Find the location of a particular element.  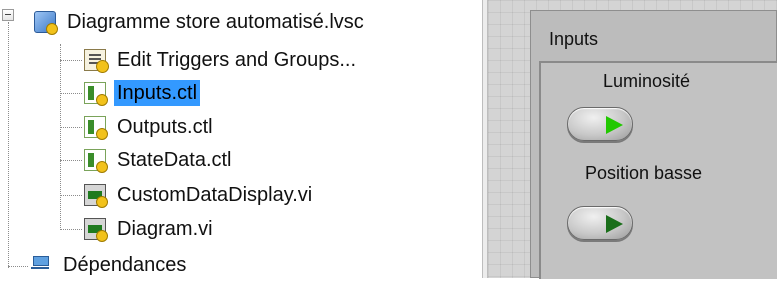

tree-item-statedata-ctl: StateData.ctl is located at coordinates (159, 160).